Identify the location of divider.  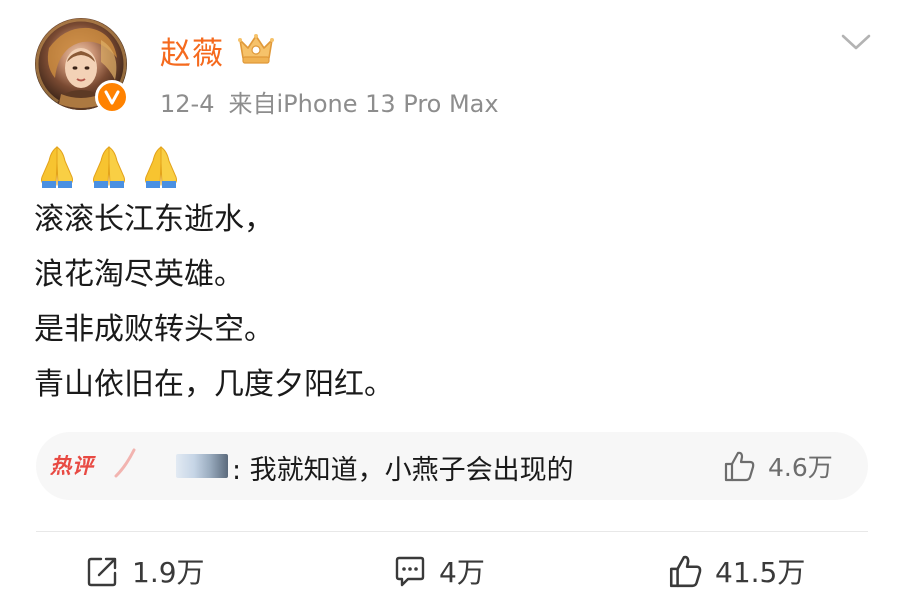
(452, 531).